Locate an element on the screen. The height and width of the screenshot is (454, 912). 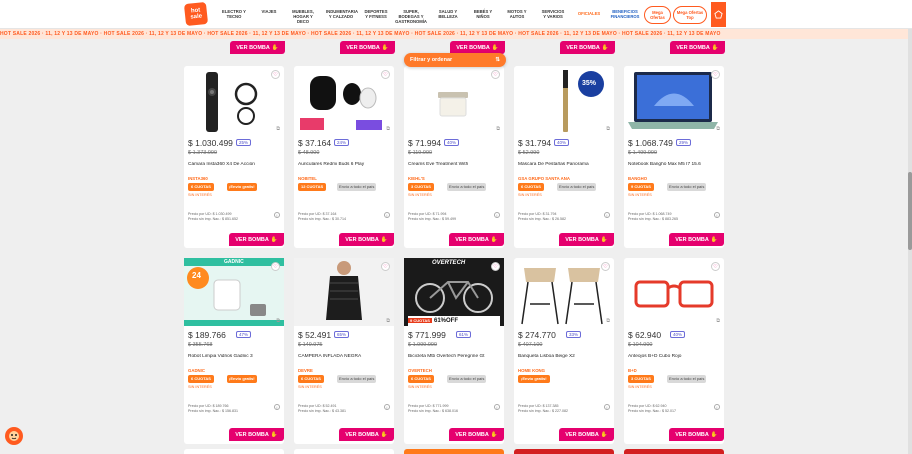
product-name: Auriculares Redmi Buds 6 Play is located at coordinates (344, 164).